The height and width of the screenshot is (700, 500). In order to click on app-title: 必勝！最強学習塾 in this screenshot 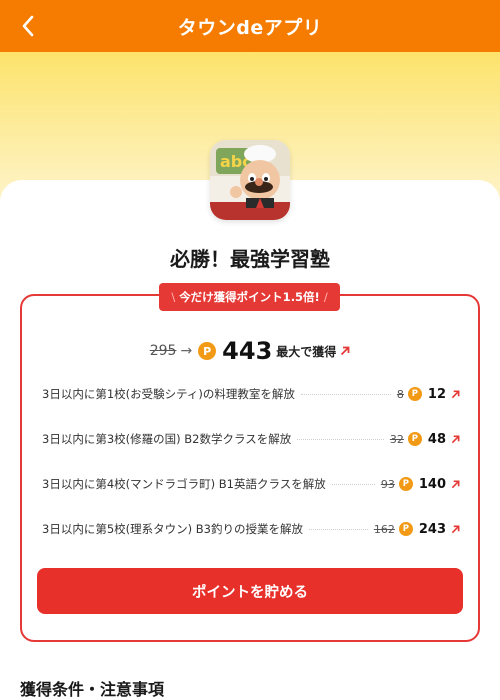, I will do `click(250, 259)`.